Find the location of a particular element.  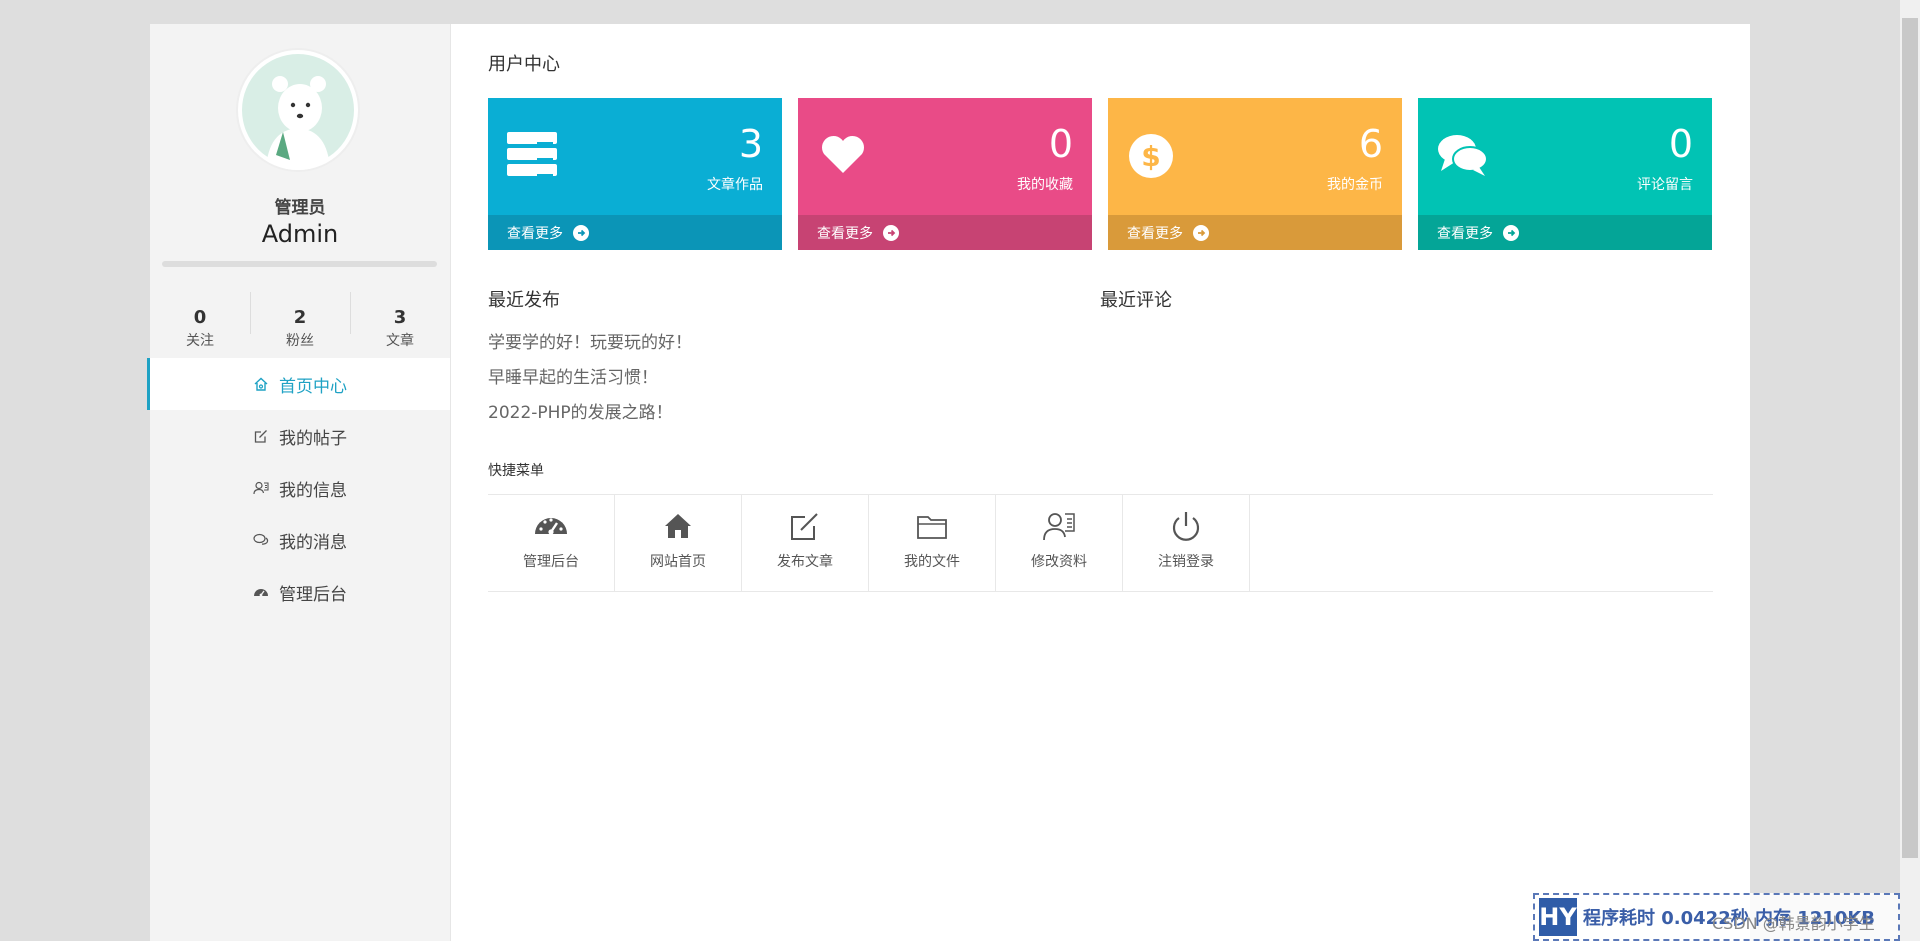

stat-fans: 2 粉丝 is located at coordinates (300, 319).